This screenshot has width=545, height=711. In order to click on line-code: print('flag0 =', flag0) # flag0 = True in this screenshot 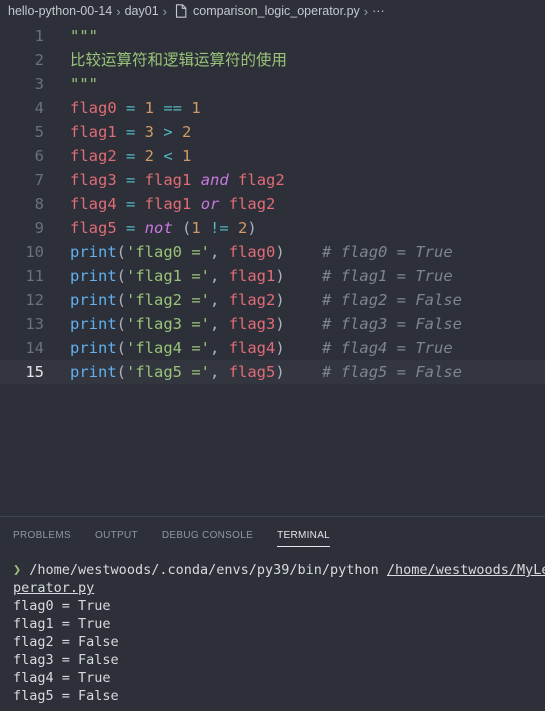, I will do `click(261, 252)`.